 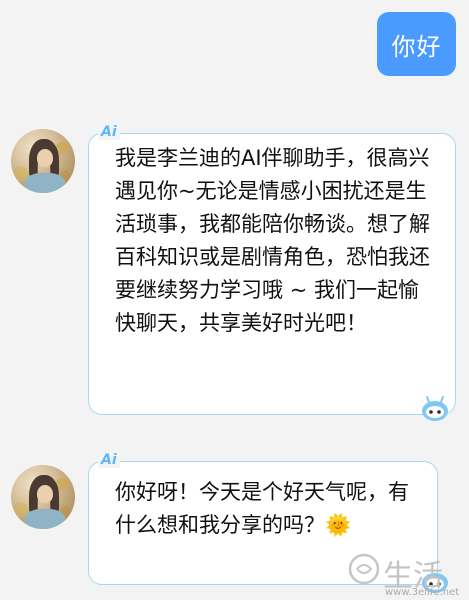 I want to click on ai-reply-text: 你好呀！今天是个好天气呢，有什么想和我分享的吗？🌞, so click(x=268, y=509).